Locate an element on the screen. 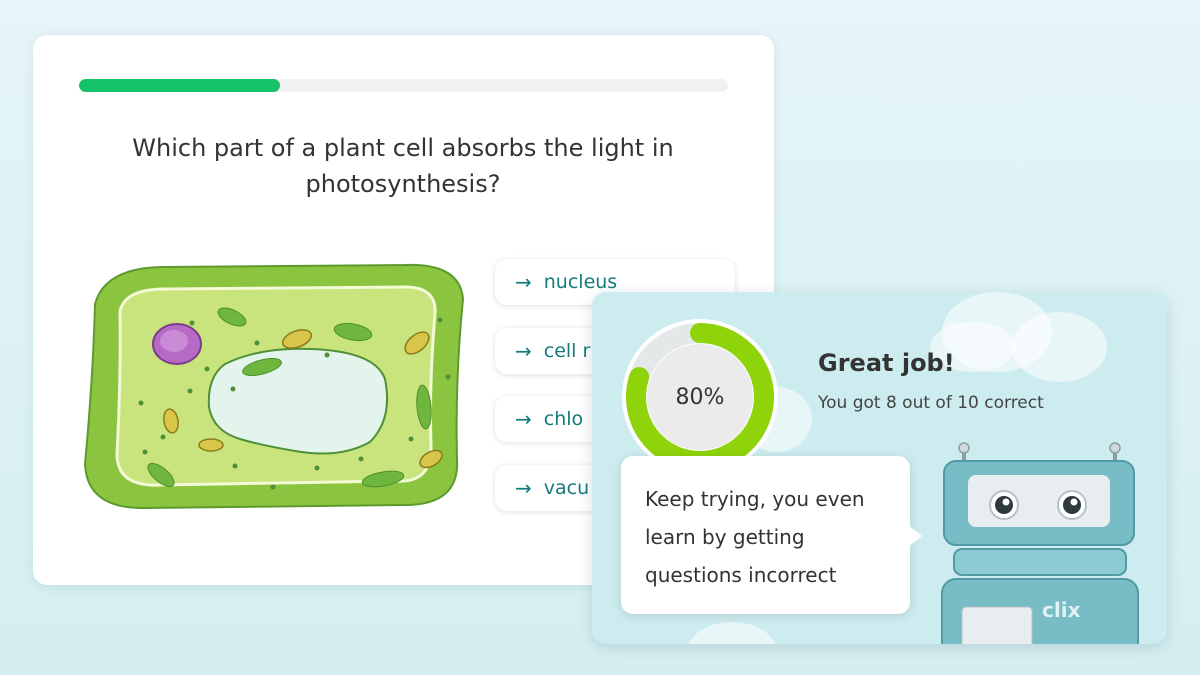 This screenshot has width=1200, height=675. robot-mascot: clix is located at coordinates (1040, 543).